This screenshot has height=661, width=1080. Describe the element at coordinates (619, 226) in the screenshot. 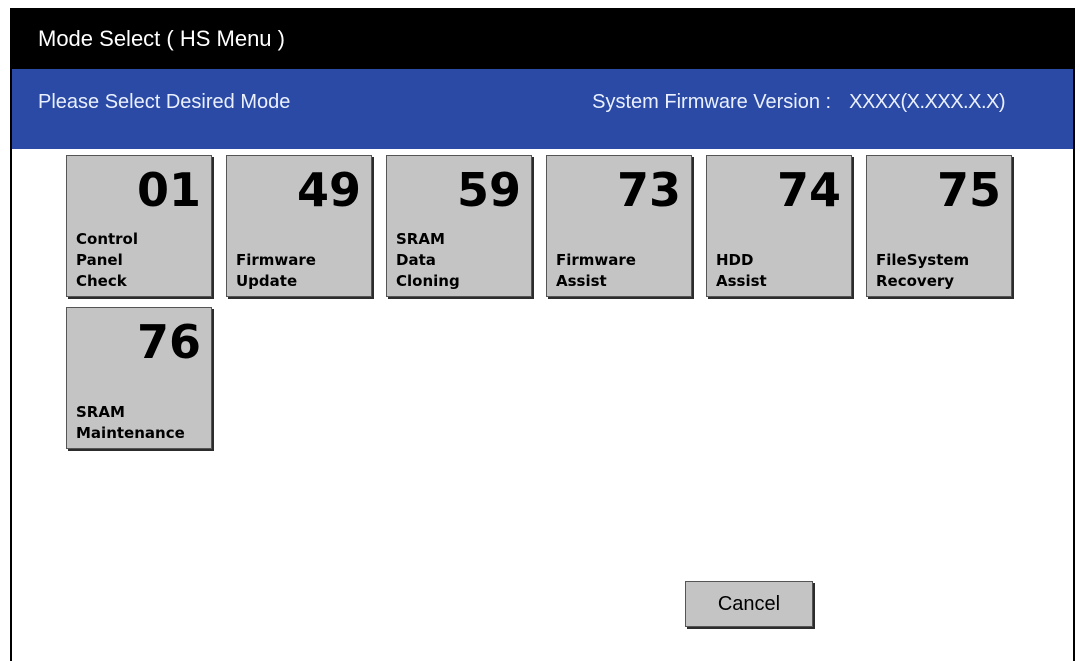

I see `mode-73-button: 73 Firmware Assist` at that location.